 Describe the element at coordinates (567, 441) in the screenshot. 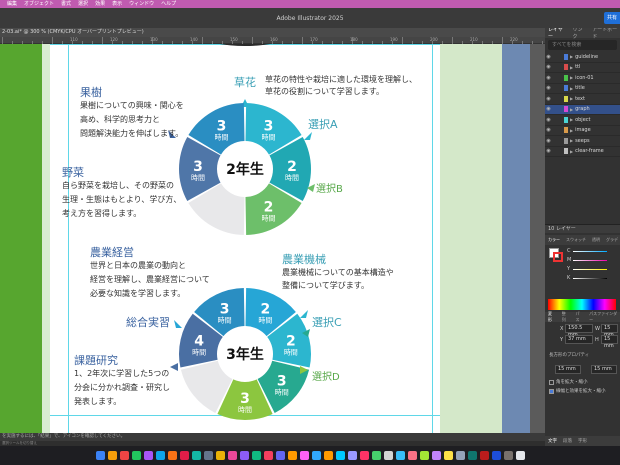

I see `tab-paragraph: 段落` at that location.